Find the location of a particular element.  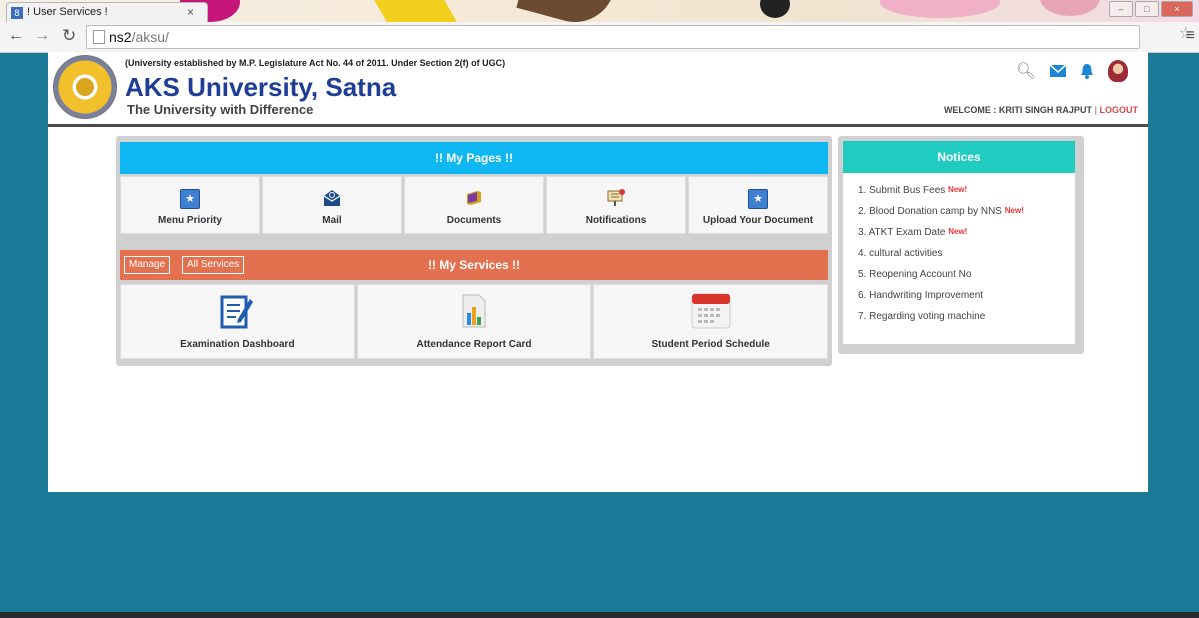

forward-arrow-icon: → is located at coordinates (42, 36).